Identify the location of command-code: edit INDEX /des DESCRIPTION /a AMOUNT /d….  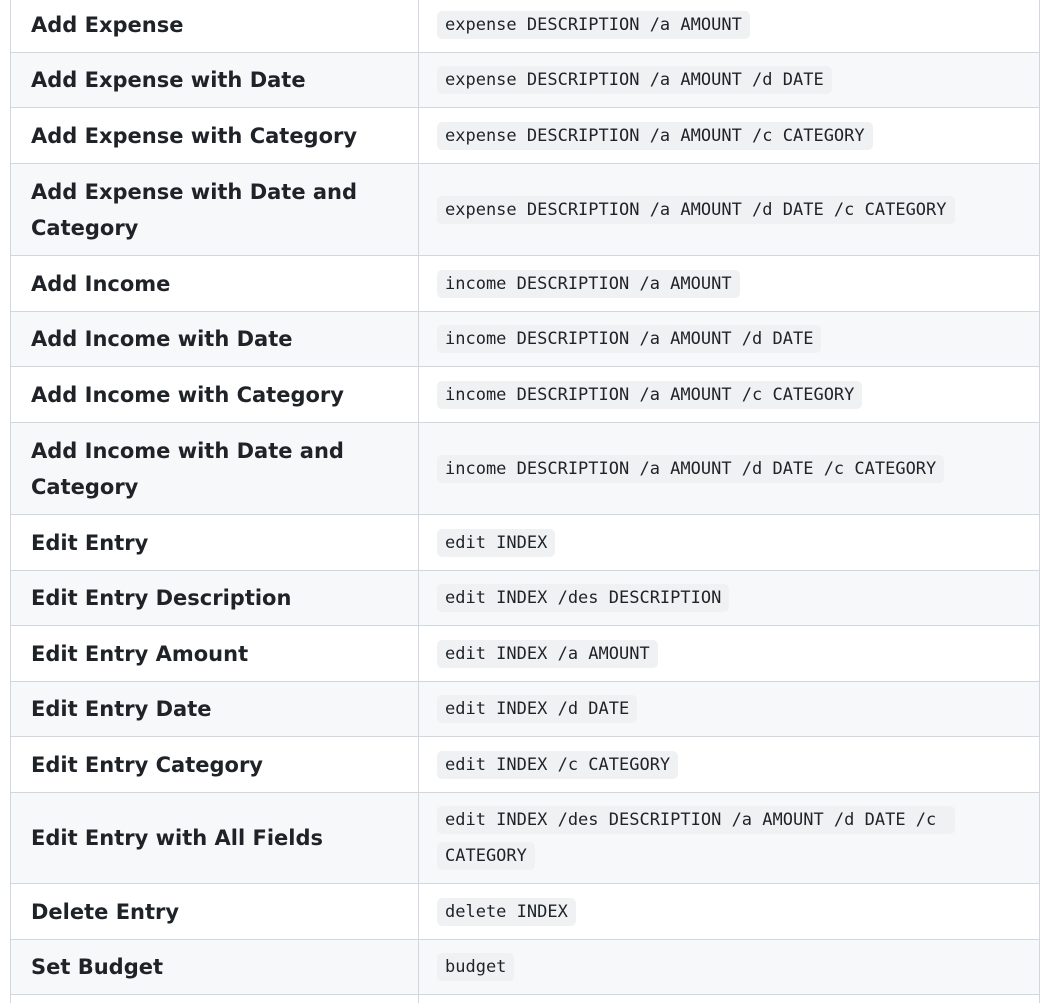
(696, 838).